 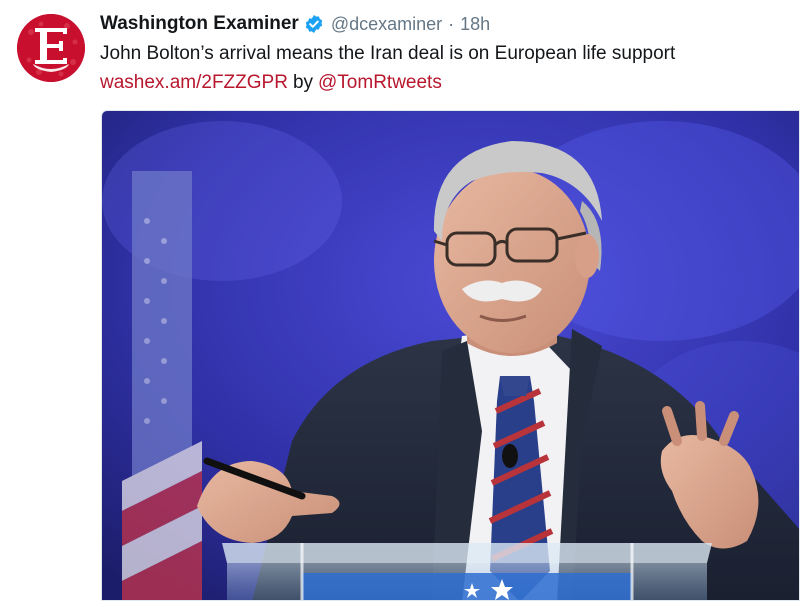 What do you see at coordinates (475, 24) in the screenshot?
I see `tweet-timestamp: 18h` at bounding box center [475, 24].